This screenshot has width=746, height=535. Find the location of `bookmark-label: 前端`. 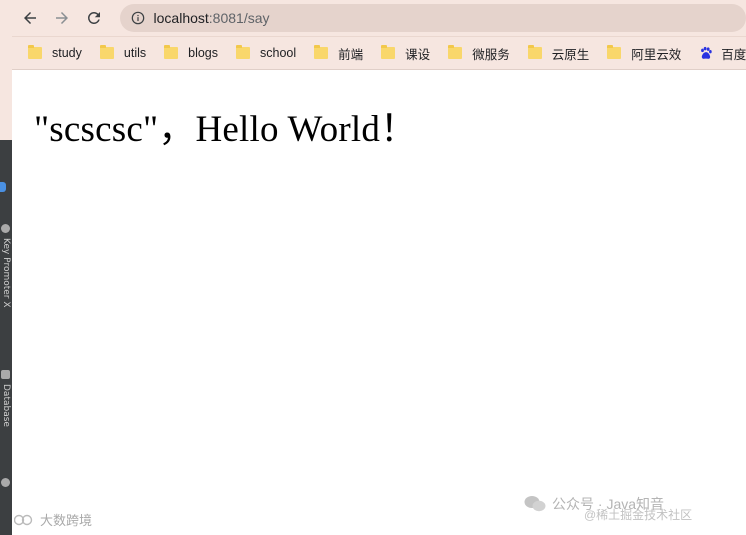

bookmark-label: 前端 is located at coordinates (351, 54).